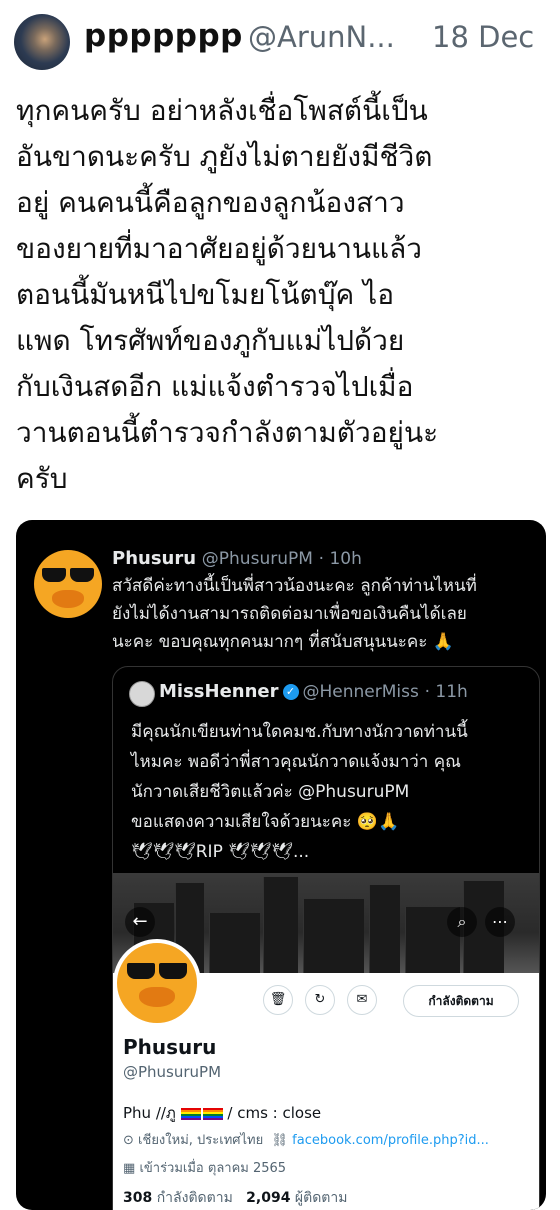 The width and height of the screenshot is (560, 1210). Describe the element at coordinates (446, 692) in the screenshot. I see `post-time: · 11h` at that location.